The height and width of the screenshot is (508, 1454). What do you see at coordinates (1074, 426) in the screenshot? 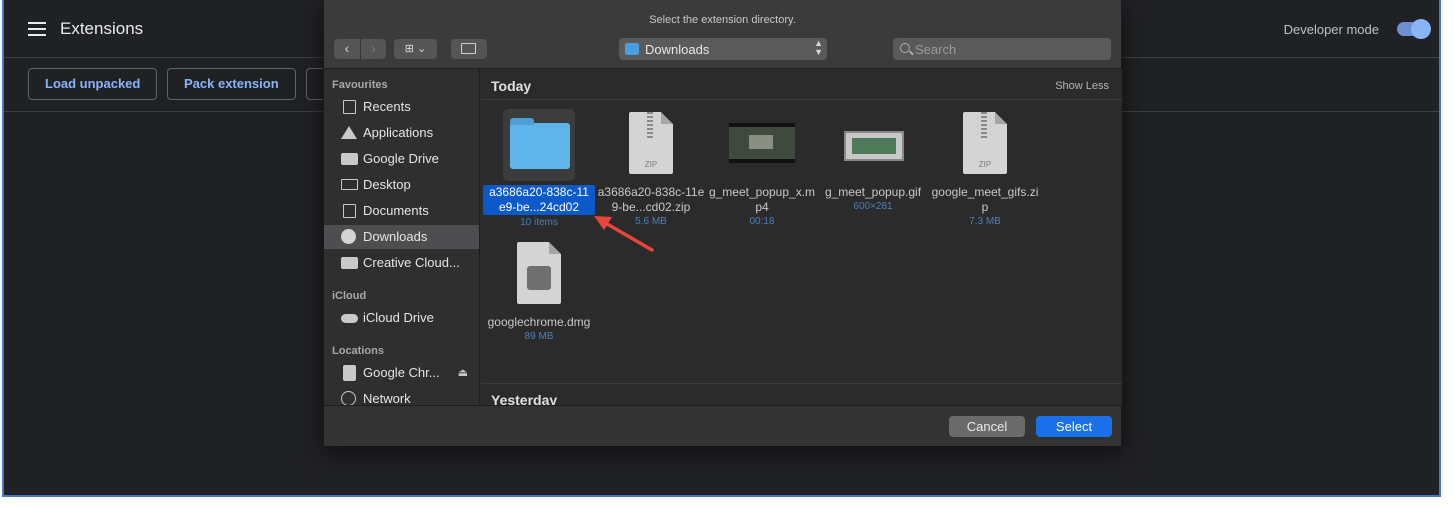
I see `select-button: Select` at bounding box center [1074, 426].